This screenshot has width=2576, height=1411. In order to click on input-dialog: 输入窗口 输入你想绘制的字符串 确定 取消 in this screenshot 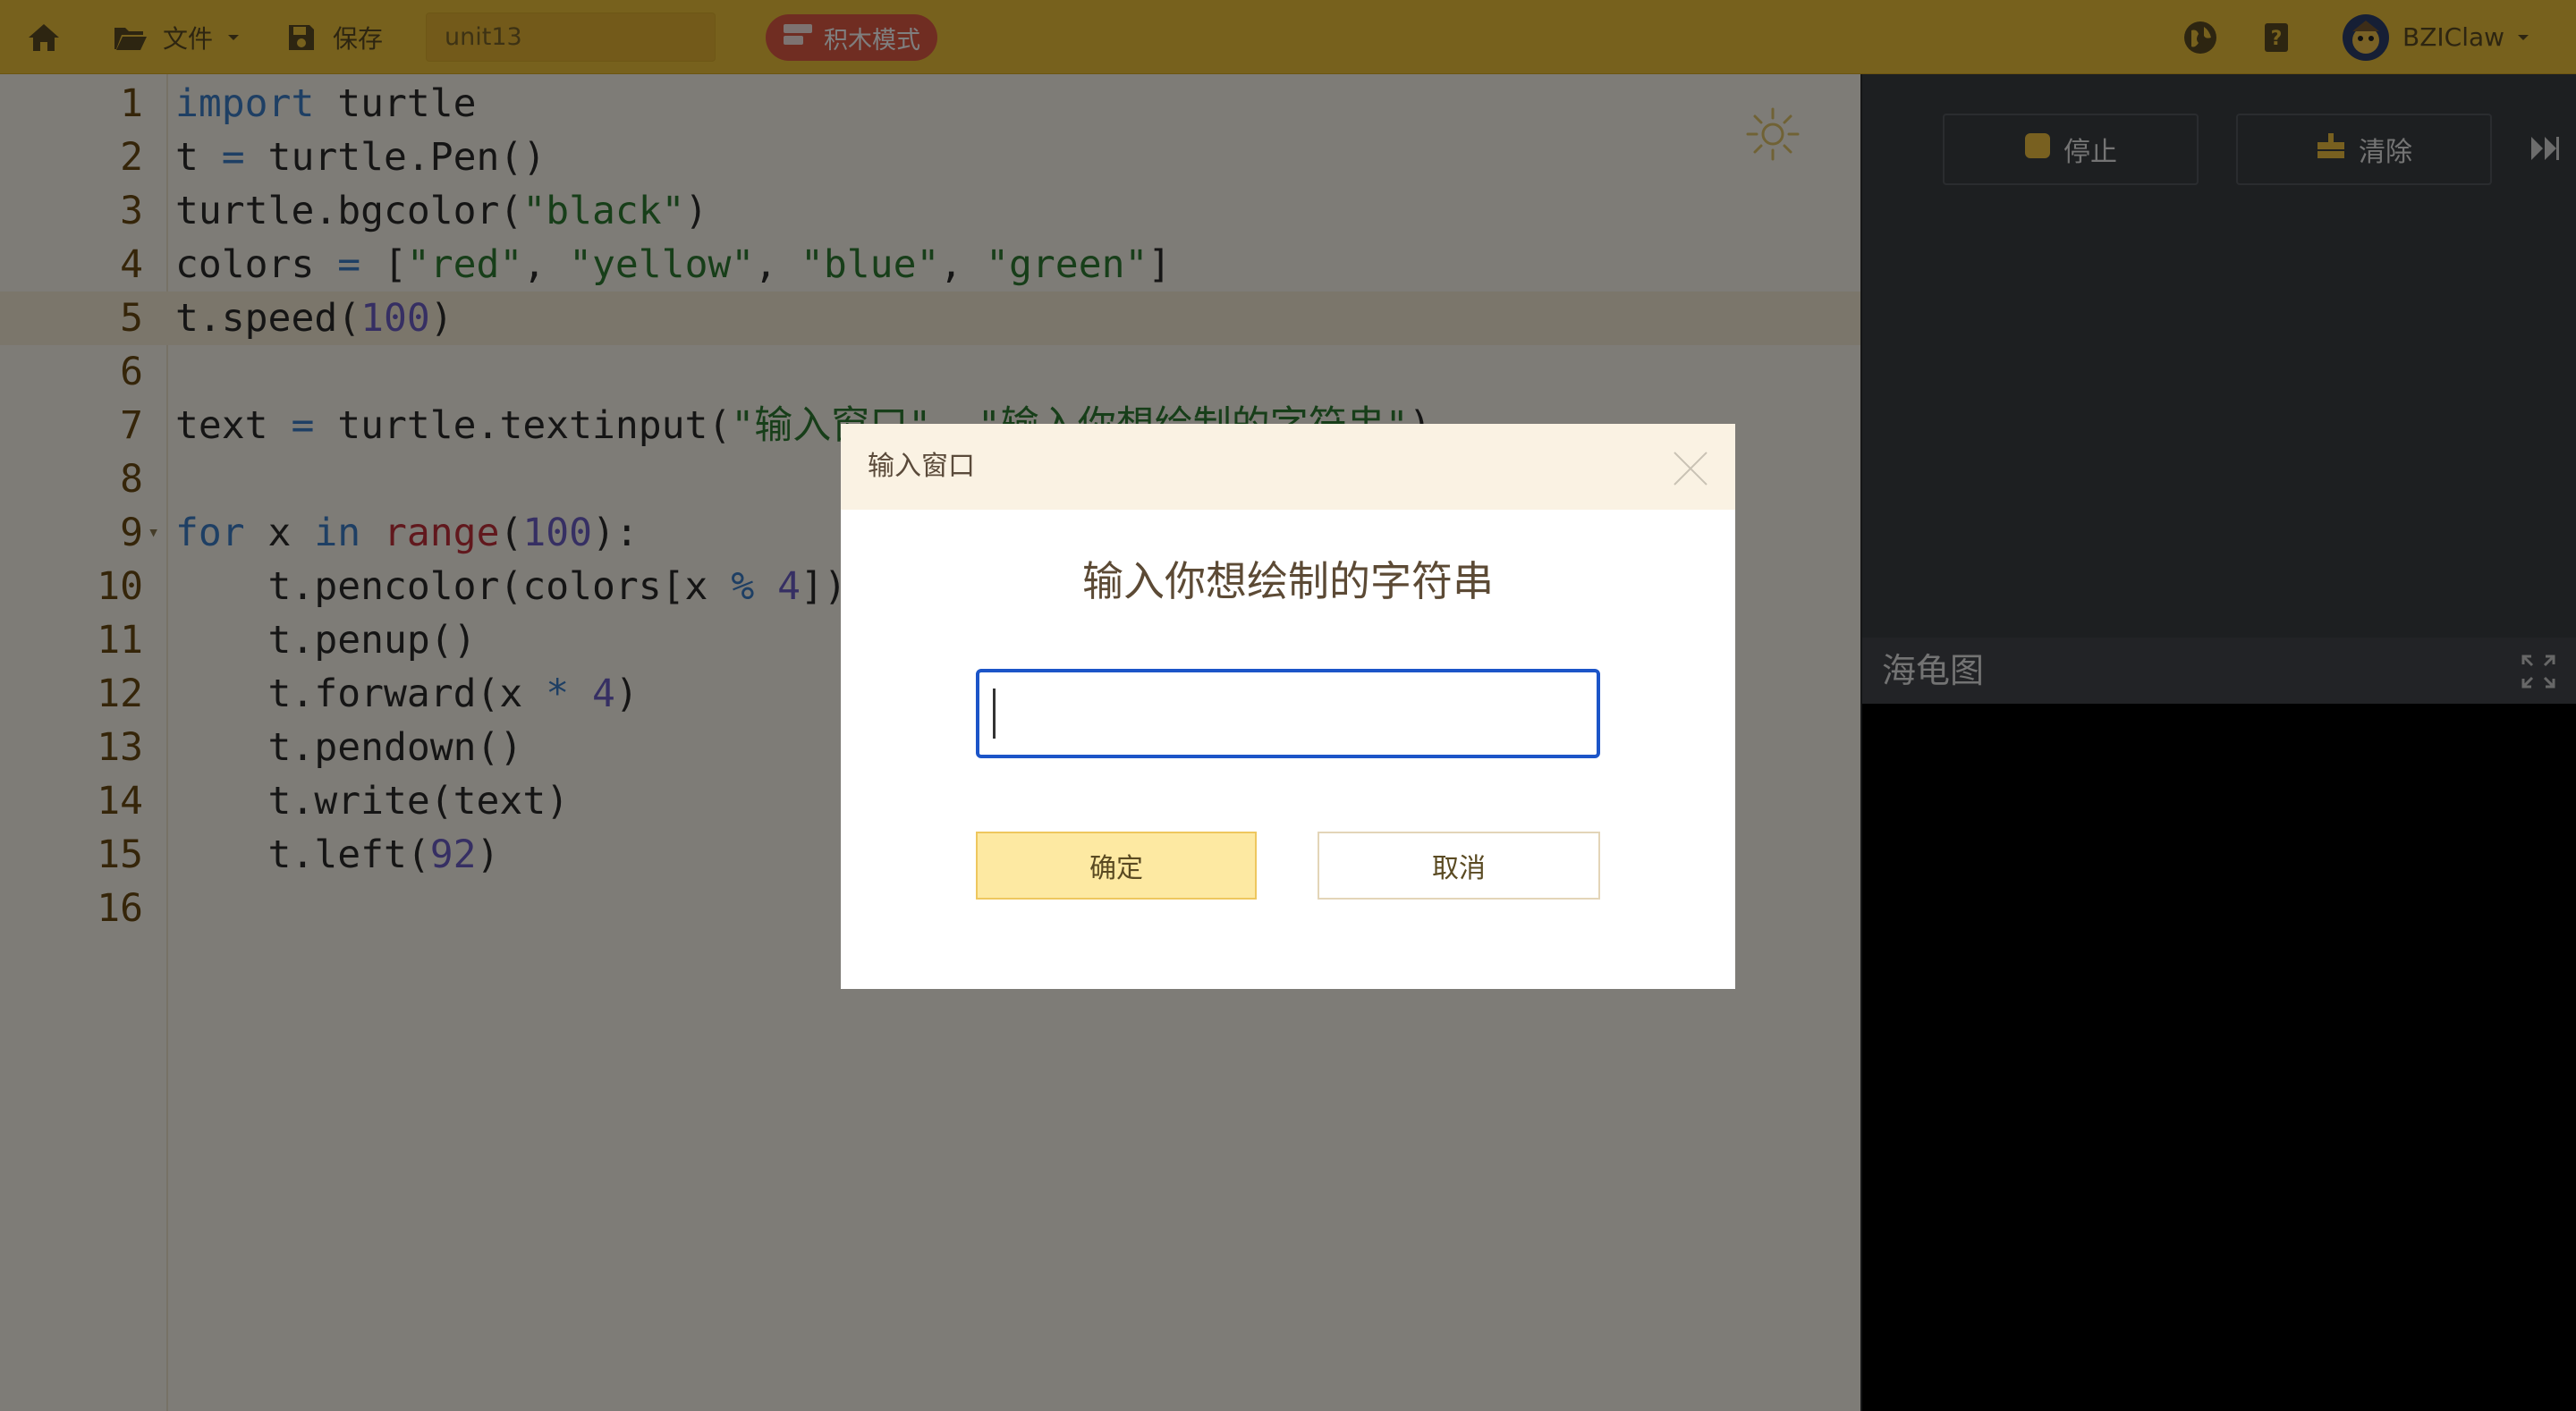, I will do `click(1288, 706)`.